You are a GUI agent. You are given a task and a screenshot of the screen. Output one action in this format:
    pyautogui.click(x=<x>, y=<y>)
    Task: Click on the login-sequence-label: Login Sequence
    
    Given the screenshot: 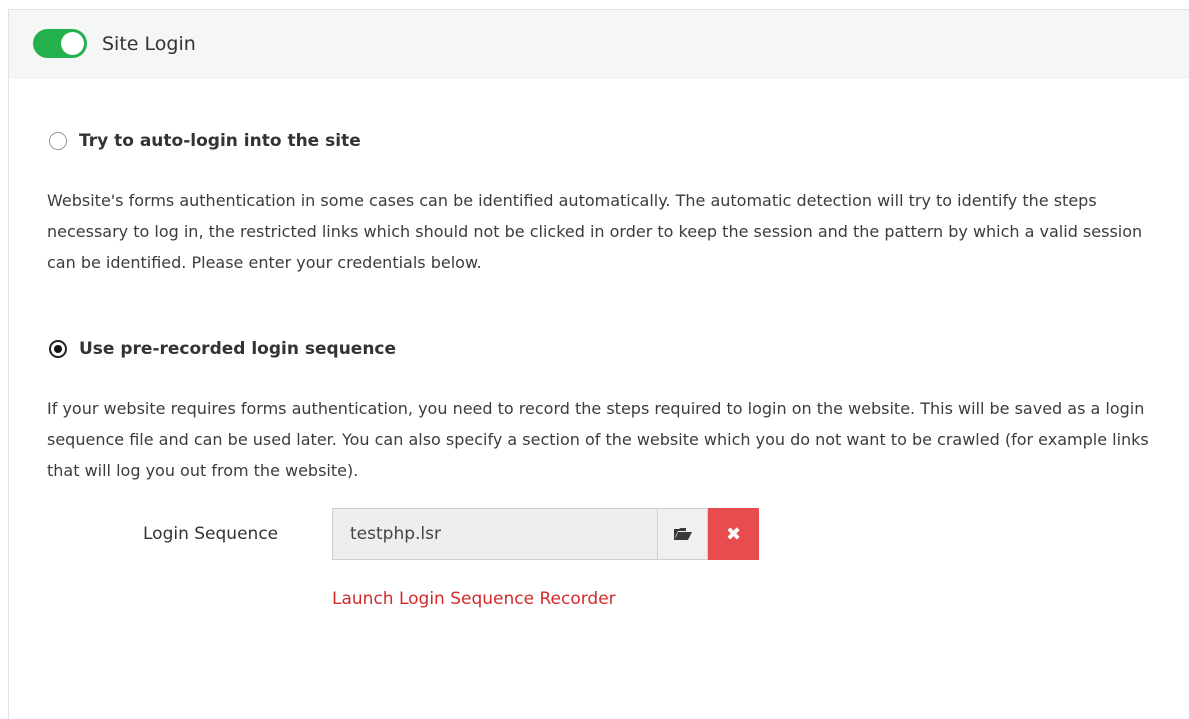 What is the action you would take?
    pyautogui.click(x=211, y=534)
    